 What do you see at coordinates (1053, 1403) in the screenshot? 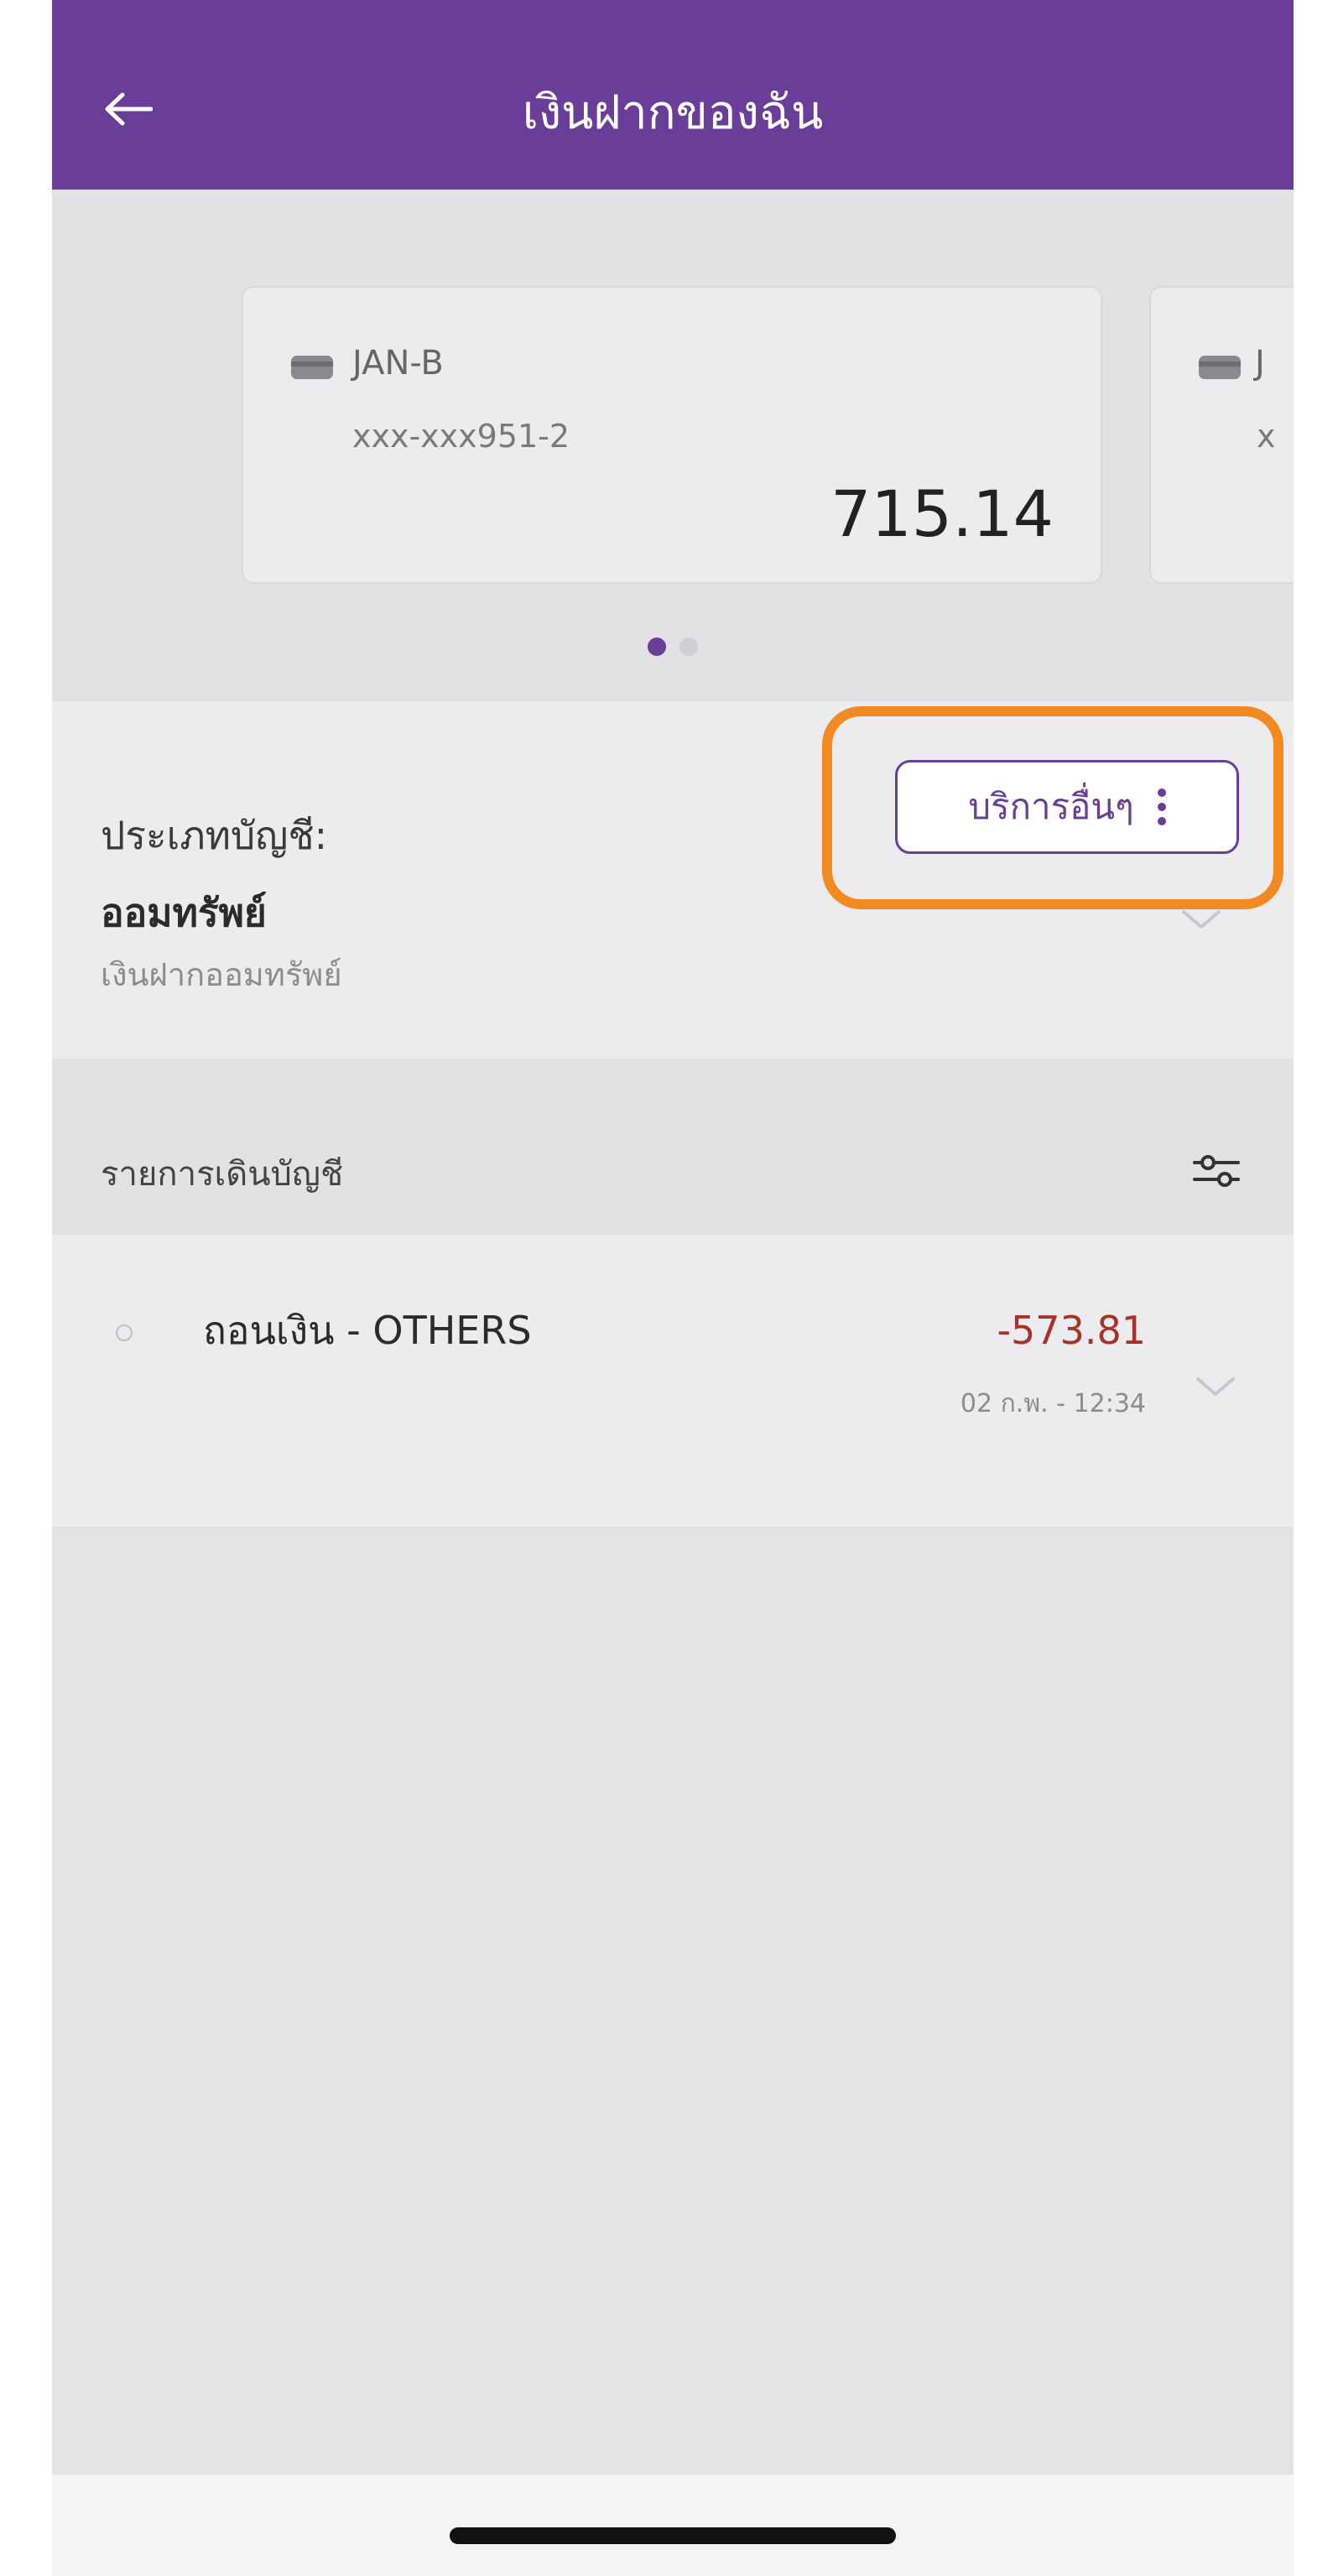
I see `transaction-time: 02 ก.พ. - 12:34` at bounding box center [1053, 1403].